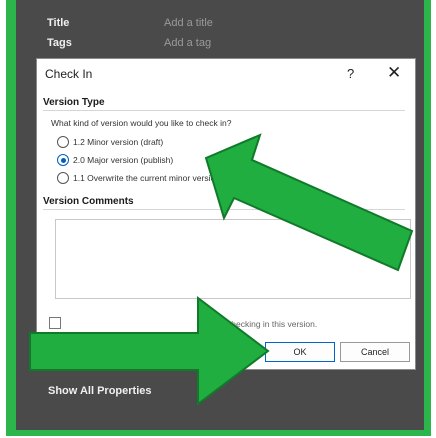 Image resolution: width=436 pixels, height=438 pixels. I want to click on keep-checked-out-checkbox, so click(55, 323).